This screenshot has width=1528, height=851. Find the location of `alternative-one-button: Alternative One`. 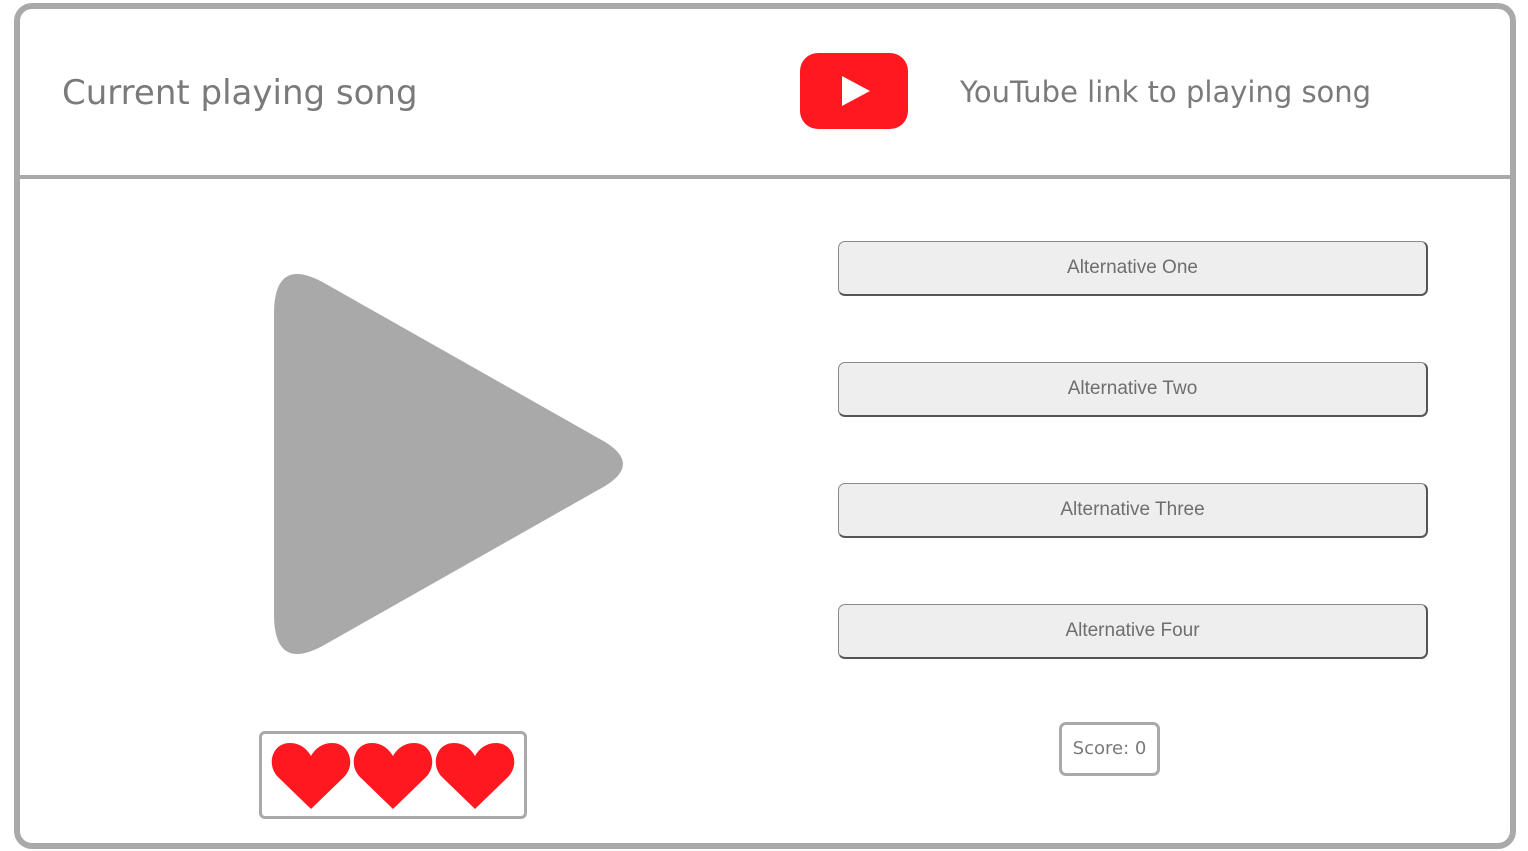

alternative-one-button: Alternative One is located at coordinates (1133, 268).